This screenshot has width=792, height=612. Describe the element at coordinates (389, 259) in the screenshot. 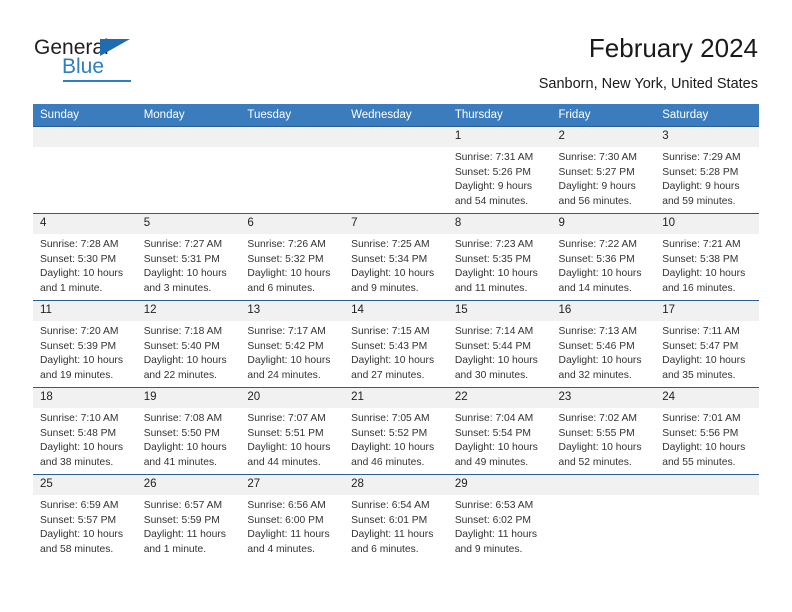

I see `sunset-time: Sunset: 5:34 PM` at that location.